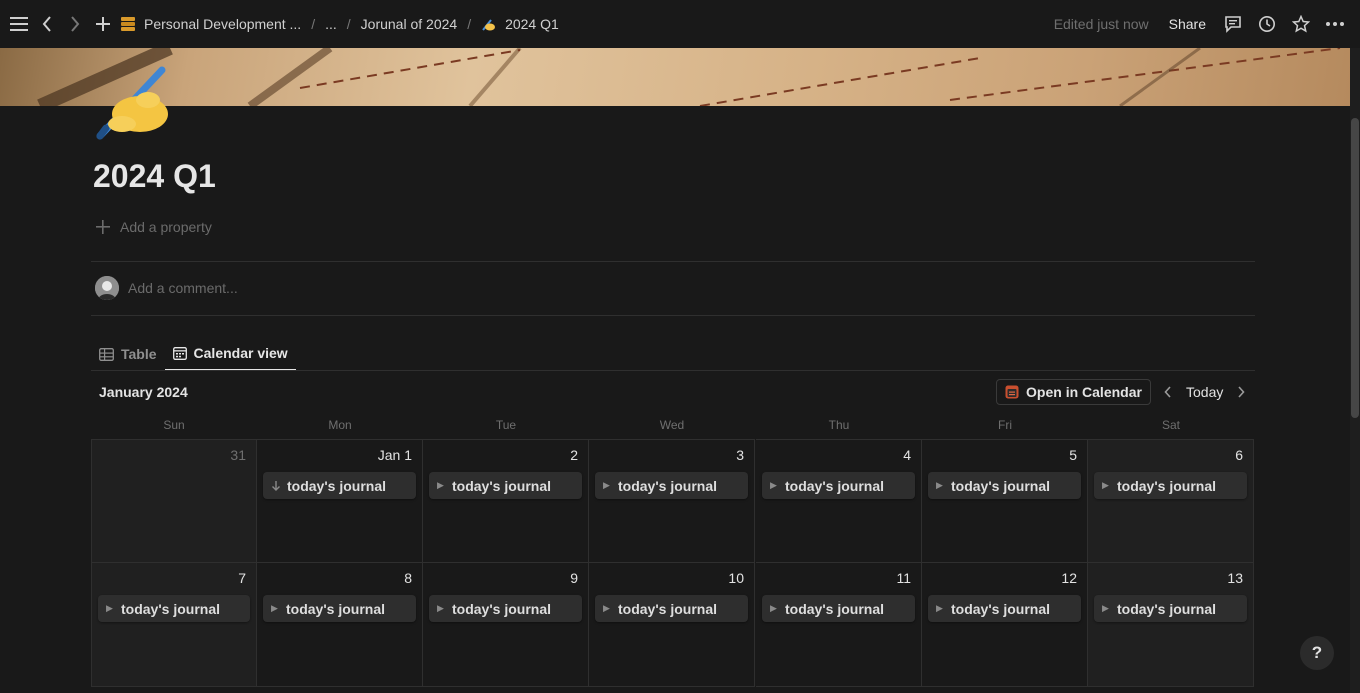  What do you see at coordinates (506, 625) in the screenshot?
I see `calendar-day-cell: 9 ▶ today's journal` at bounding box center [506, 625].